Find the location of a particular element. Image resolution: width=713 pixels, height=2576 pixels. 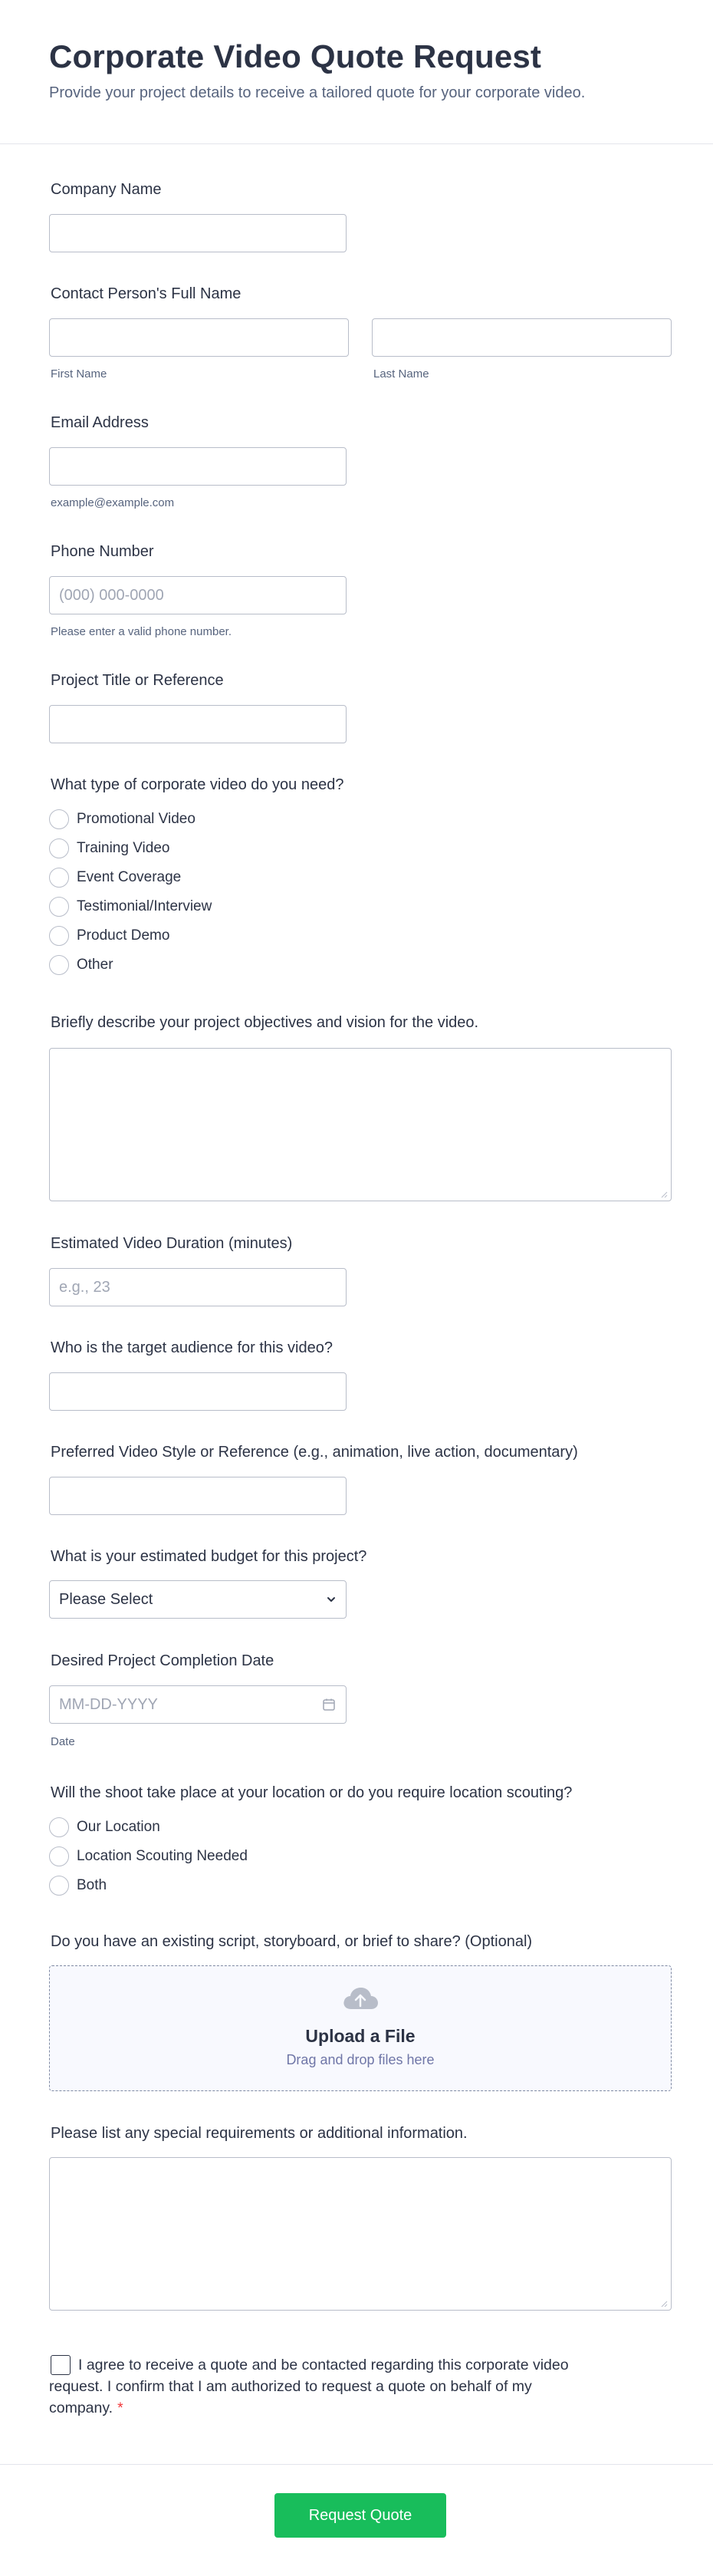

form-title: Corporate Video Quote Request is located at coordinates (296, 56).